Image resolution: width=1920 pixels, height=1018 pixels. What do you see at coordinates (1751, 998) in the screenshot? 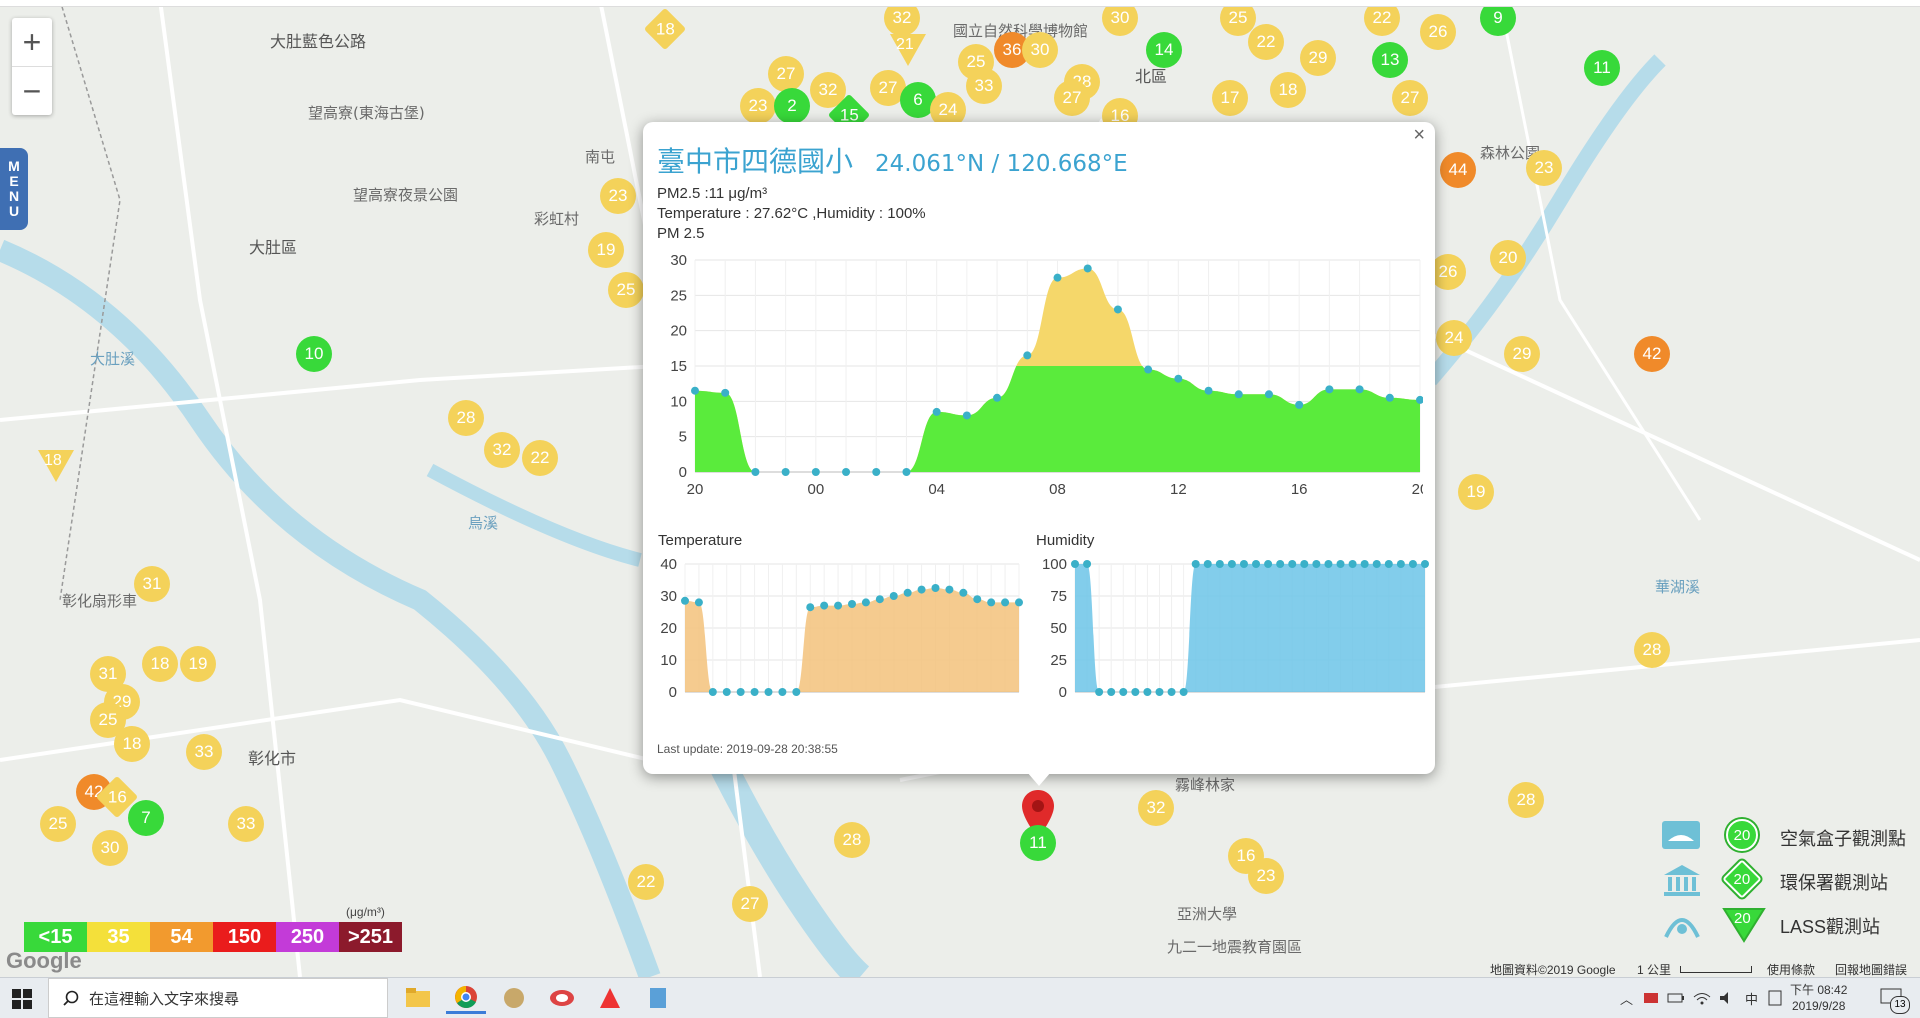
I see `ime-indicator: 中` at bounding box center [1751, 998].